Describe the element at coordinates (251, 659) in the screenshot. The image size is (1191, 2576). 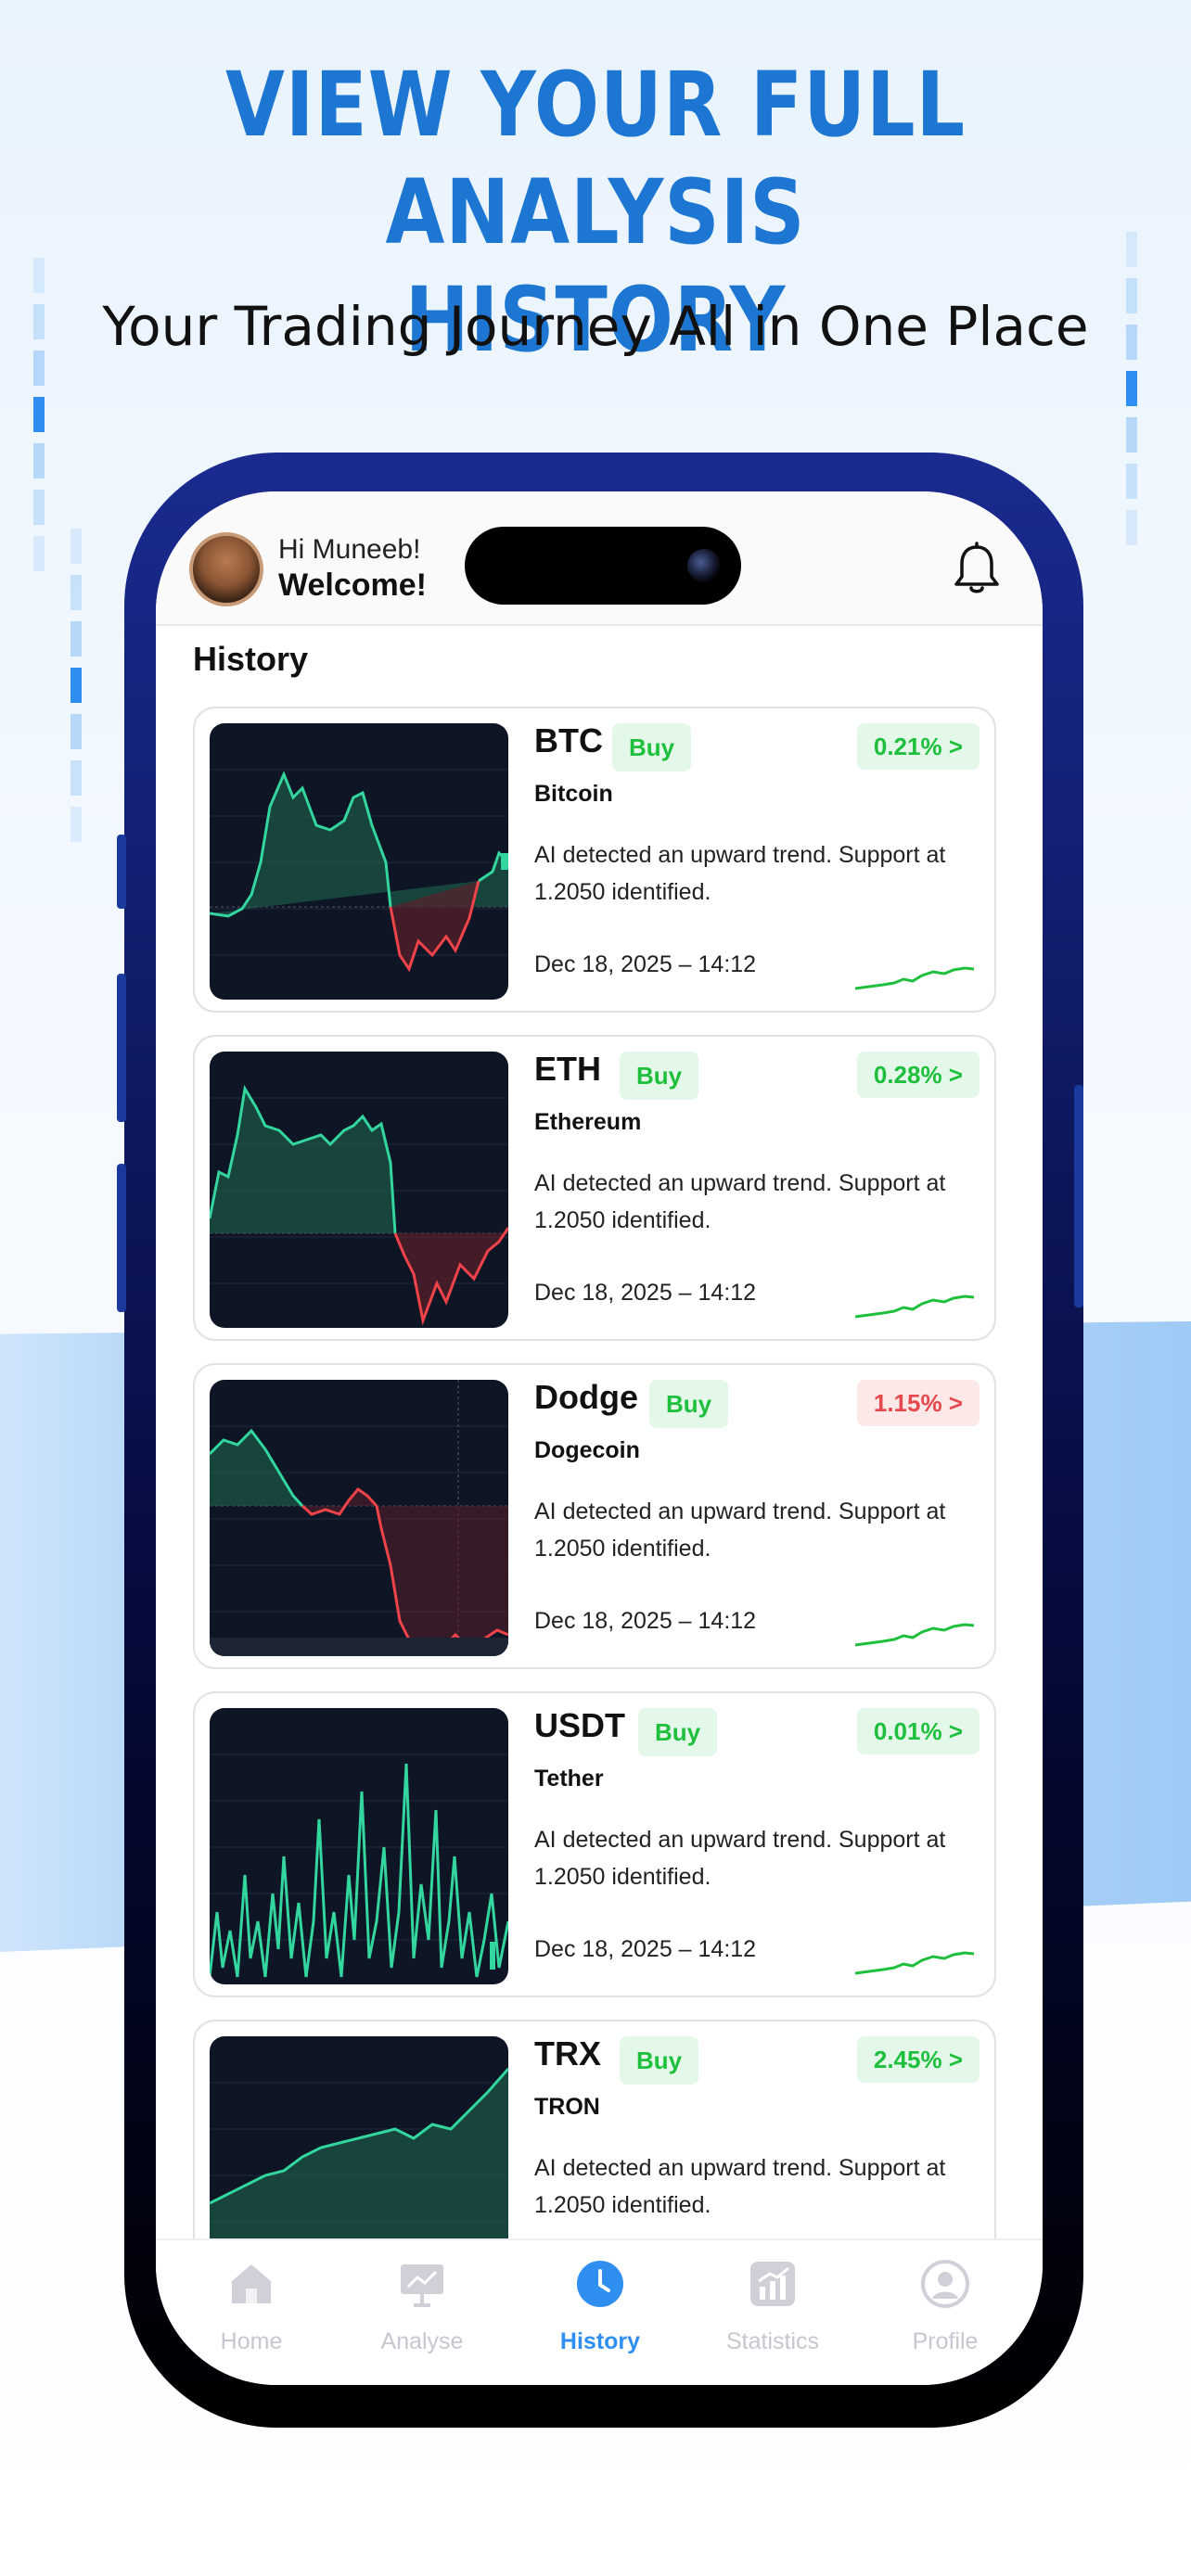
I see `section-title: History` at that location.